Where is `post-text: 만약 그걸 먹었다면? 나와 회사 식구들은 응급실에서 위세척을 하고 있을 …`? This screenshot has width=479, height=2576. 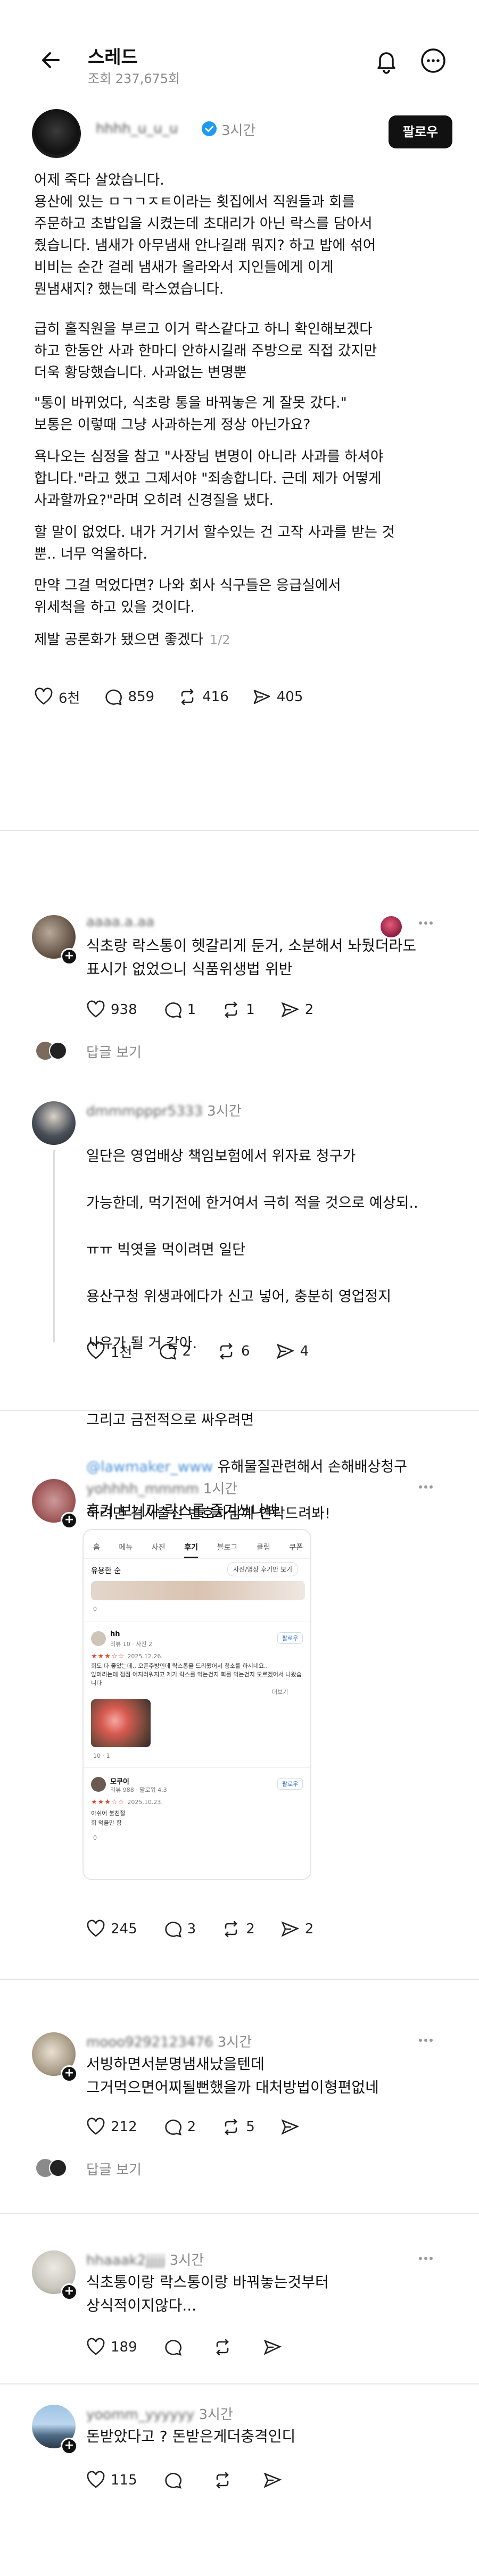
post-text: 만약 그걸 먹었다면? 나와 회사 식구들은 응급실에서 위세척을 하고 있을 … is located at coordinates (242, 597).